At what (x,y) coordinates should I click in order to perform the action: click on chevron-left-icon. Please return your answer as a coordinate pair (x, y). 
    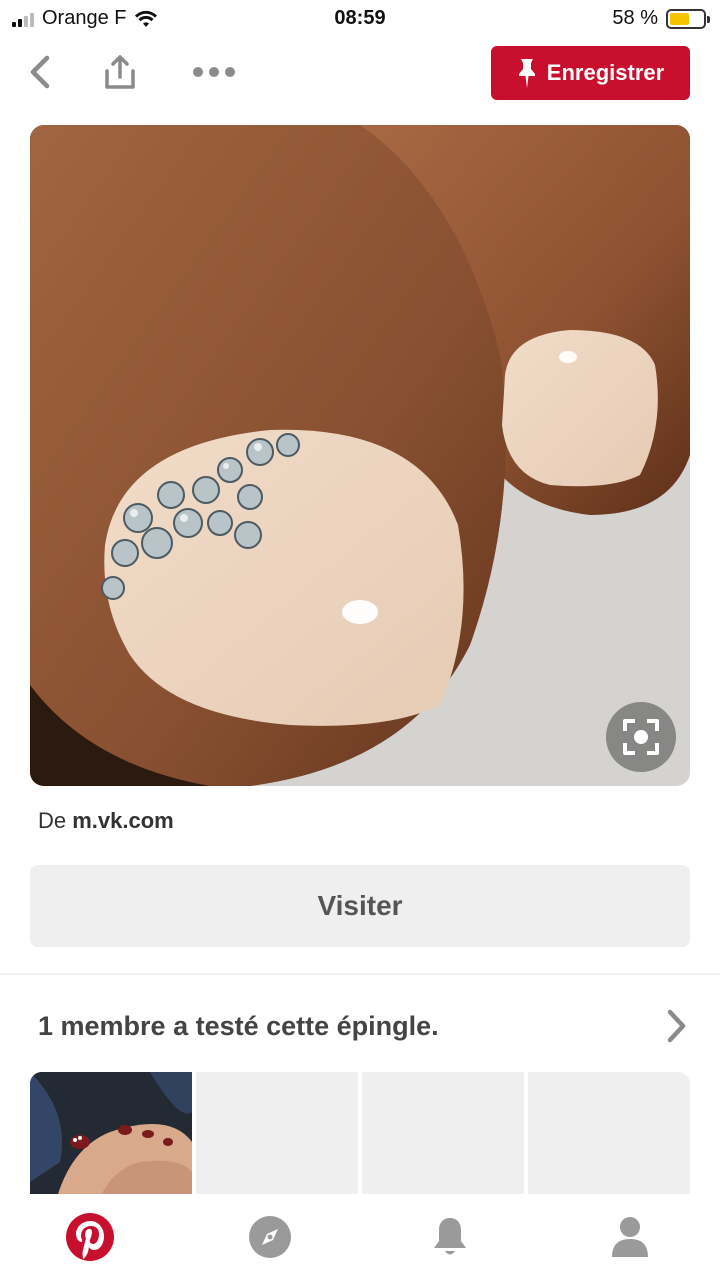
    Looking at the image, I should click on (40, 72).